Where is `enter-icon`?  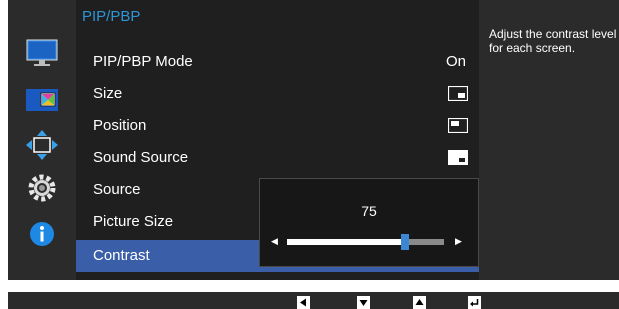 enter-icon is located at coordinates (474, 302).